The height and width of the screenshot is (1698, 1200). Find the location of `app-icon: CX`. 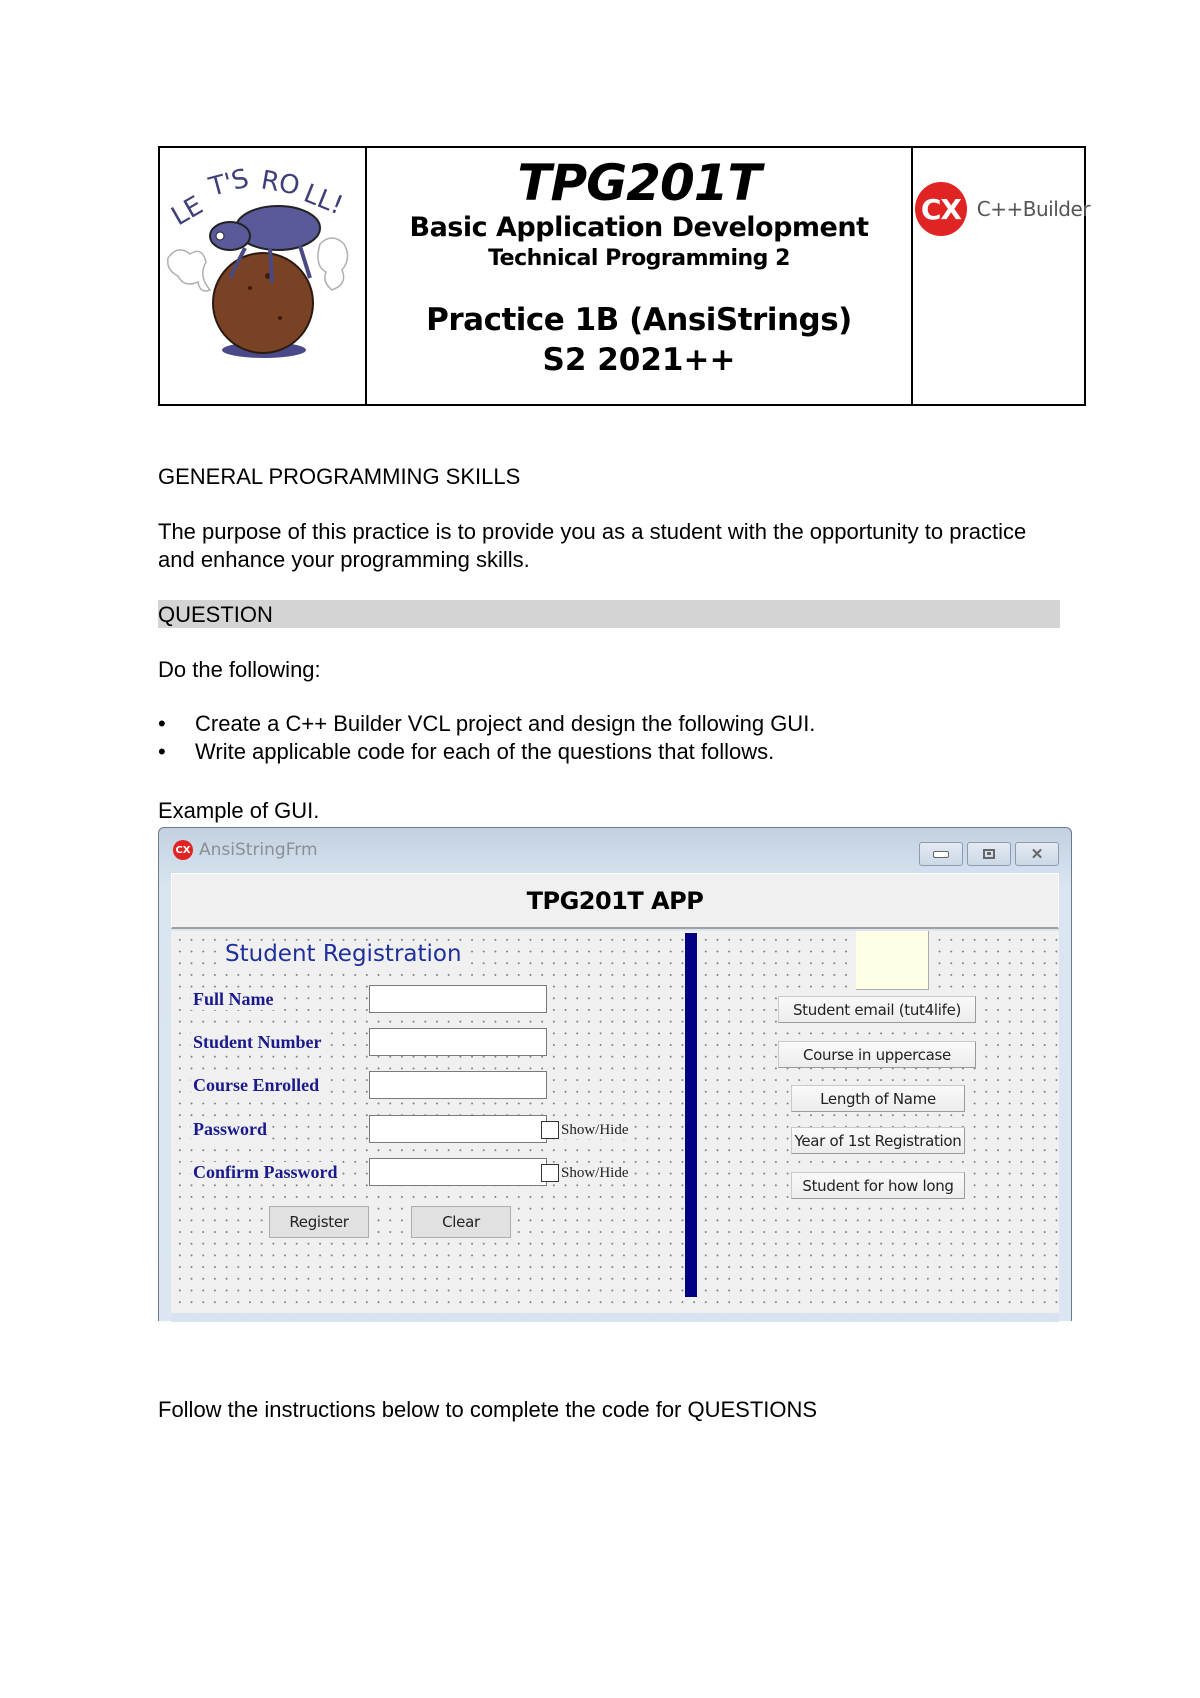

app-icon: CX is located at coordinates (183, 850).